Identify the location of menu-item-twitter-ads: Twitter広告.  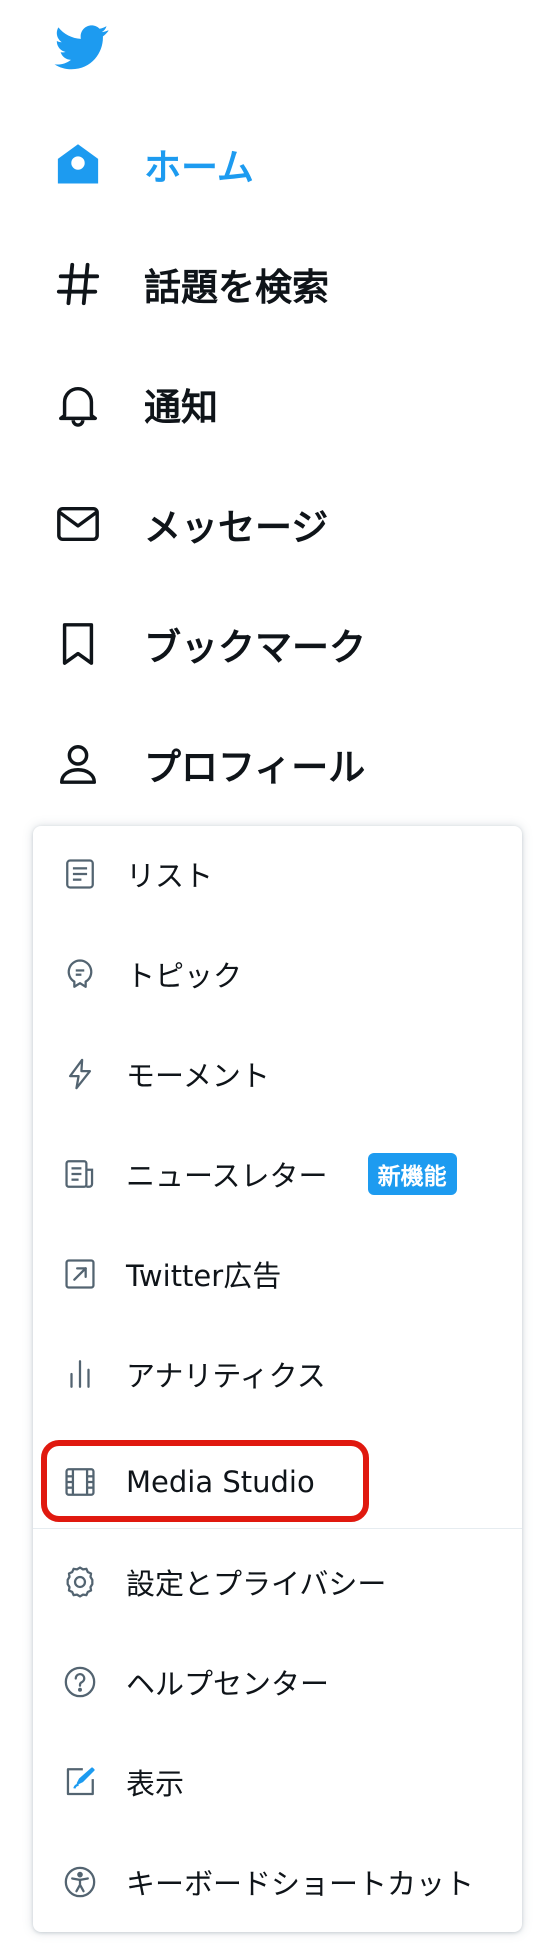
(277, 1274).